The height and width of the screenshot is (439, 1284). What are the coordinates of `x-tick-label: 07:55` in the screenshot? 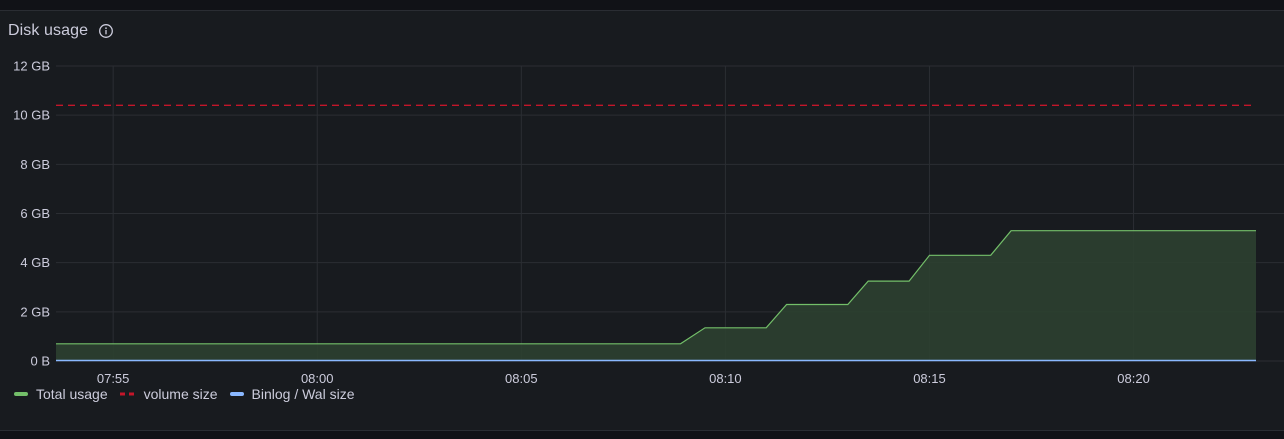 It's located at (113, 378).